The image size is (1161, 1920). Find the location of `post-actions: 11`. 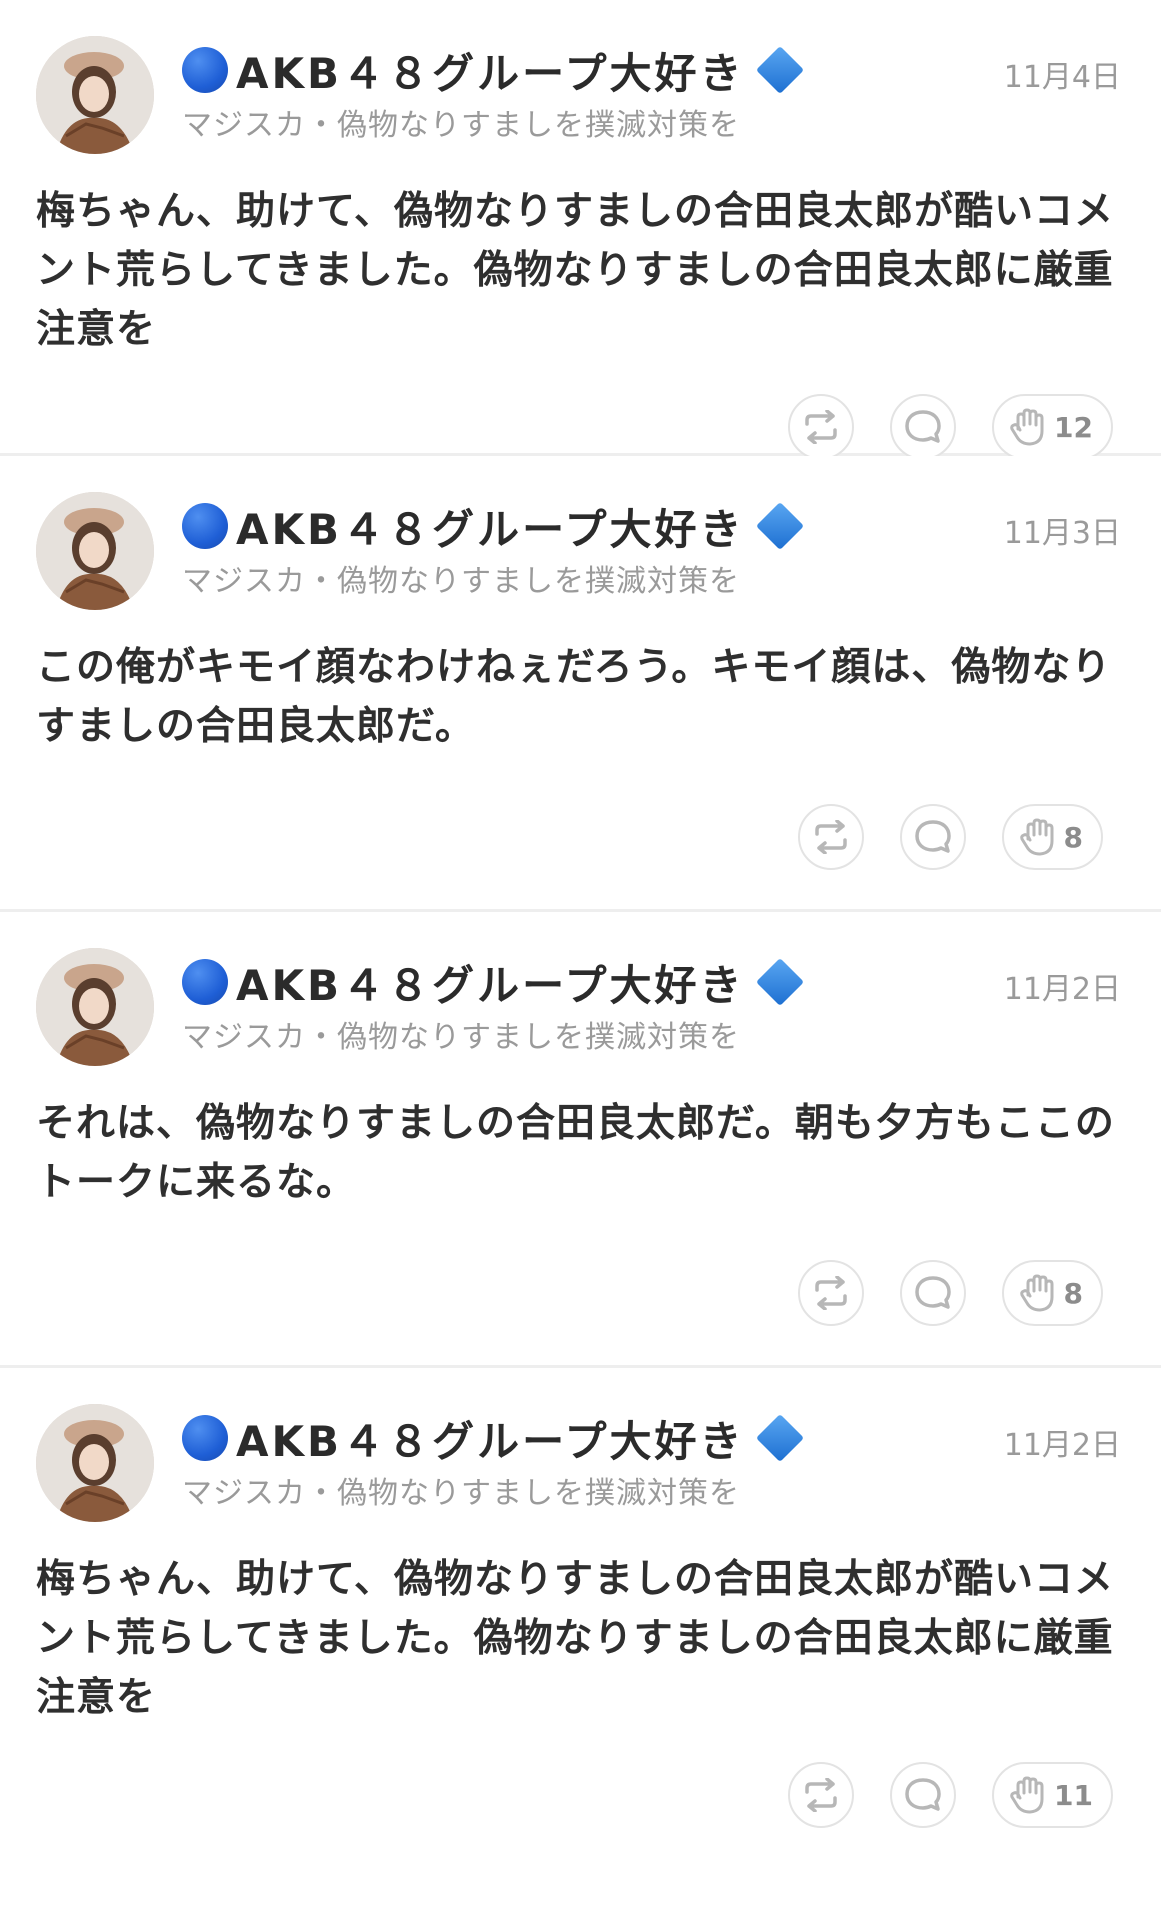

post-actions: 11 is located at coordinates (950, 1795).